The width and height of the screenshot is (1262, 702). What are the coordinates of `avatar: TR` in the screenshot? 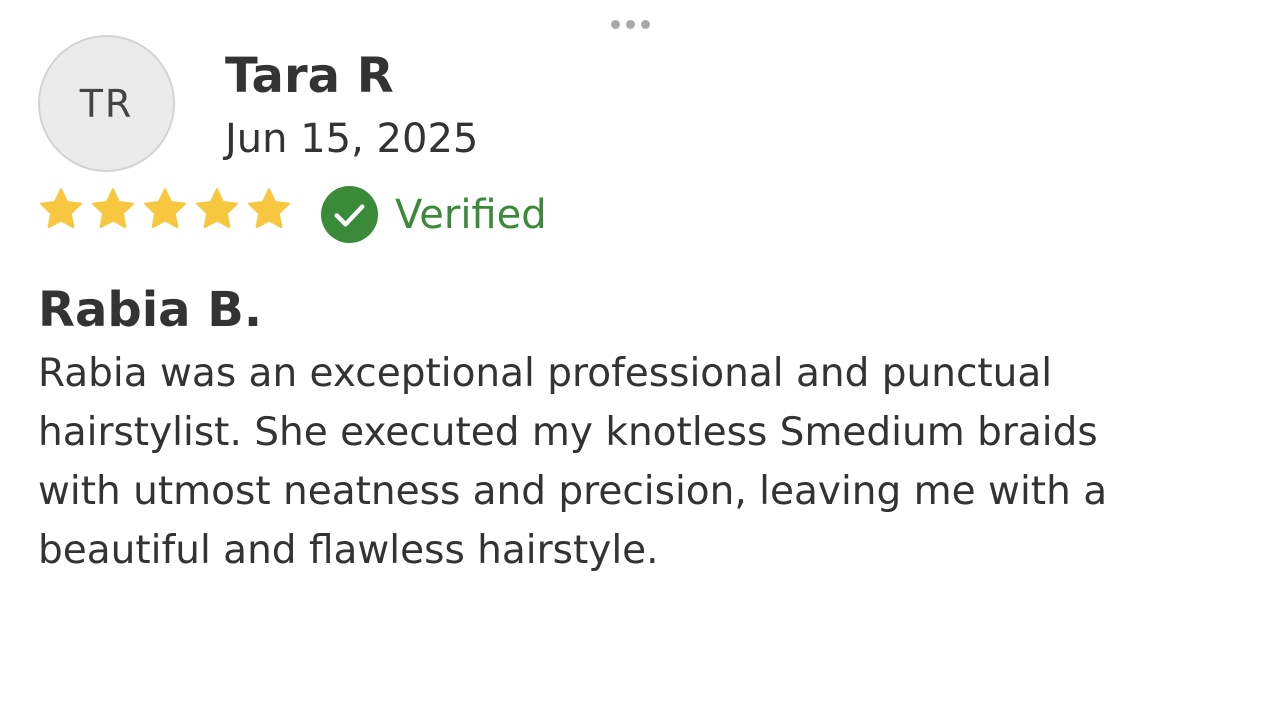 It's located at (106, 103).